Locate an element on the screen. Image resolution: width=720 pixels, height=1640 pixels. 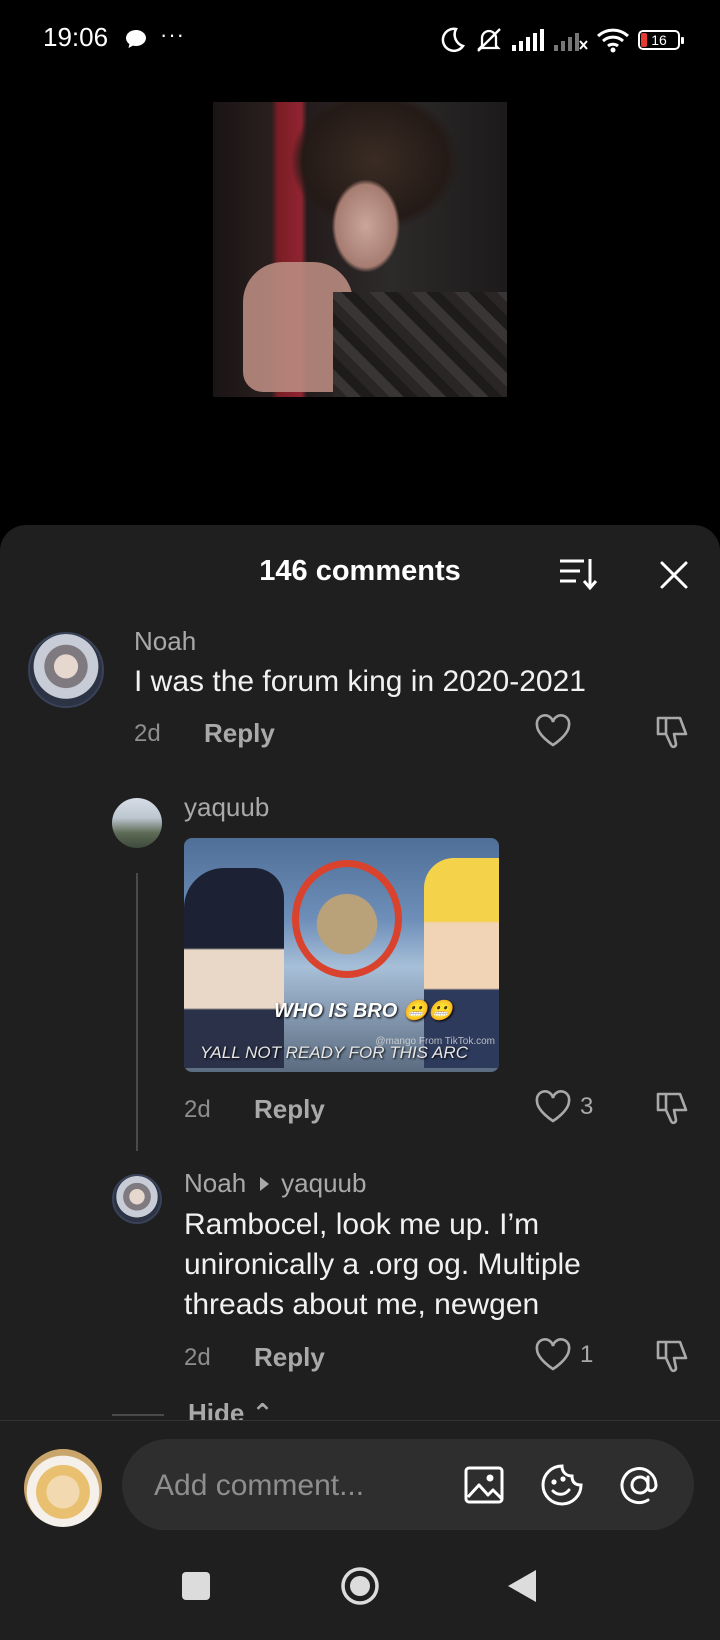
like-button: 3 is located at coordinates (563, 1107).